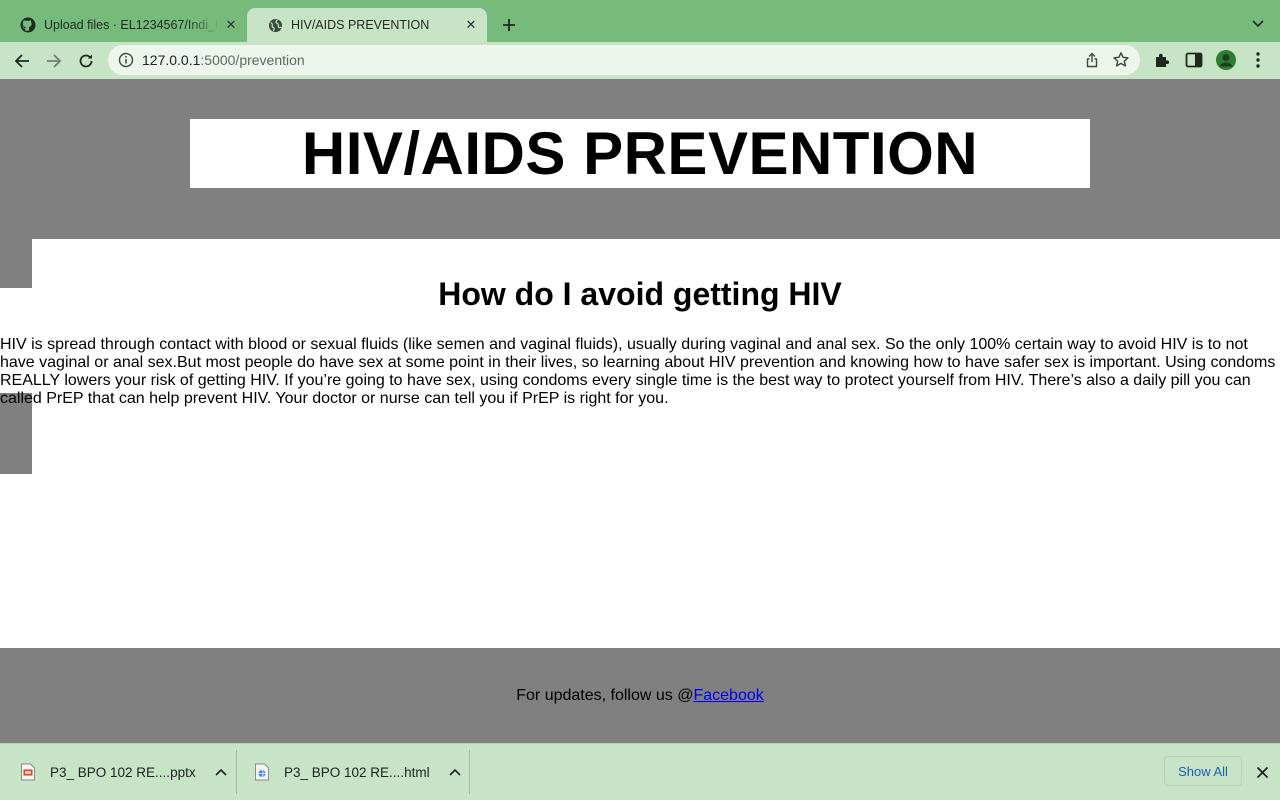 Image resolution: width=1280 pixels, height=800 pixels. What do you see at coordinates (1226, 60) in the screenshot?
I see `profile-avatar-icon` at bounding box center [1226, 60].